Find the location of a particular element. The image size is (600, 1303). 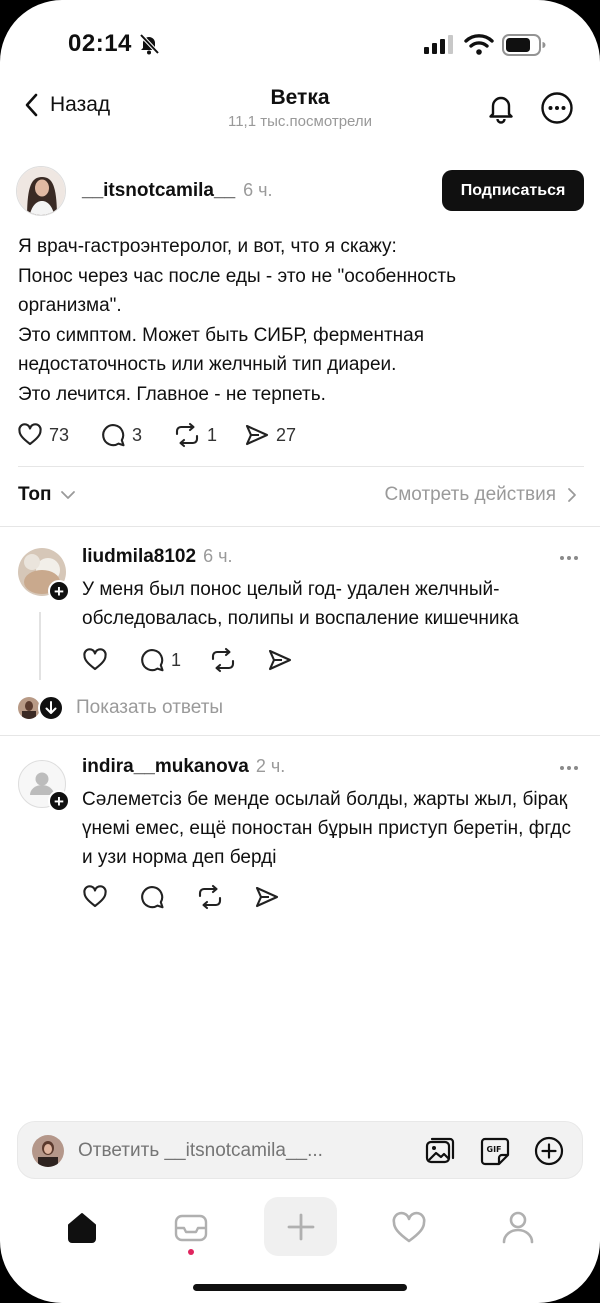

chevron-left-icon is located at coordinates (32, 105).